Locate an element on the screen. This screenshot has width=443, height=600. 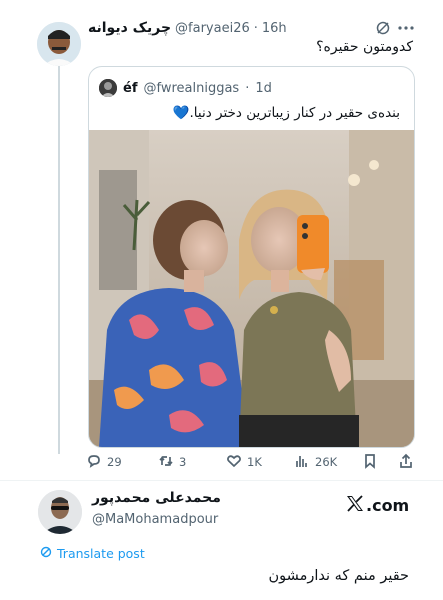
quoted-display-name: éf is located at coordinates (130, 88).